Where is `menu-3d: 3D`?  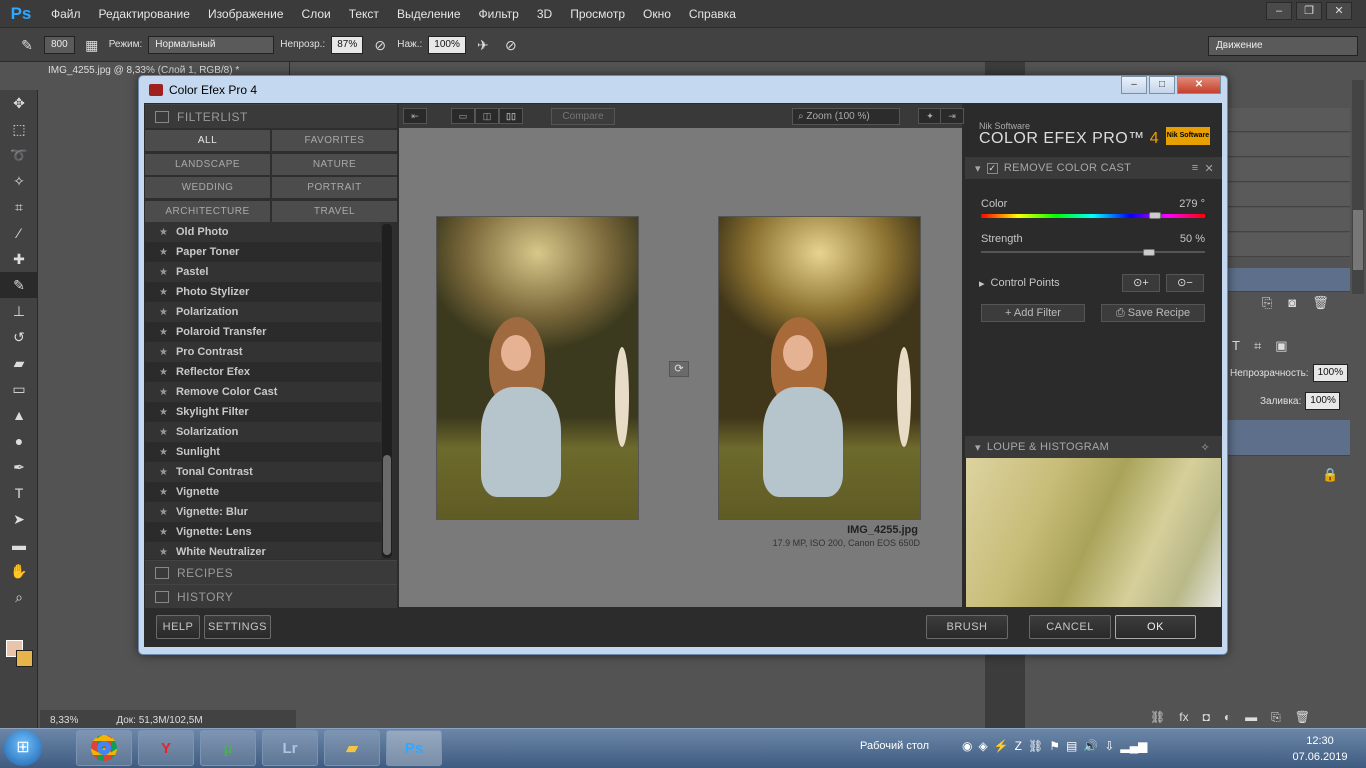 menu-3d: 3D is located at coordinates (544, 14).